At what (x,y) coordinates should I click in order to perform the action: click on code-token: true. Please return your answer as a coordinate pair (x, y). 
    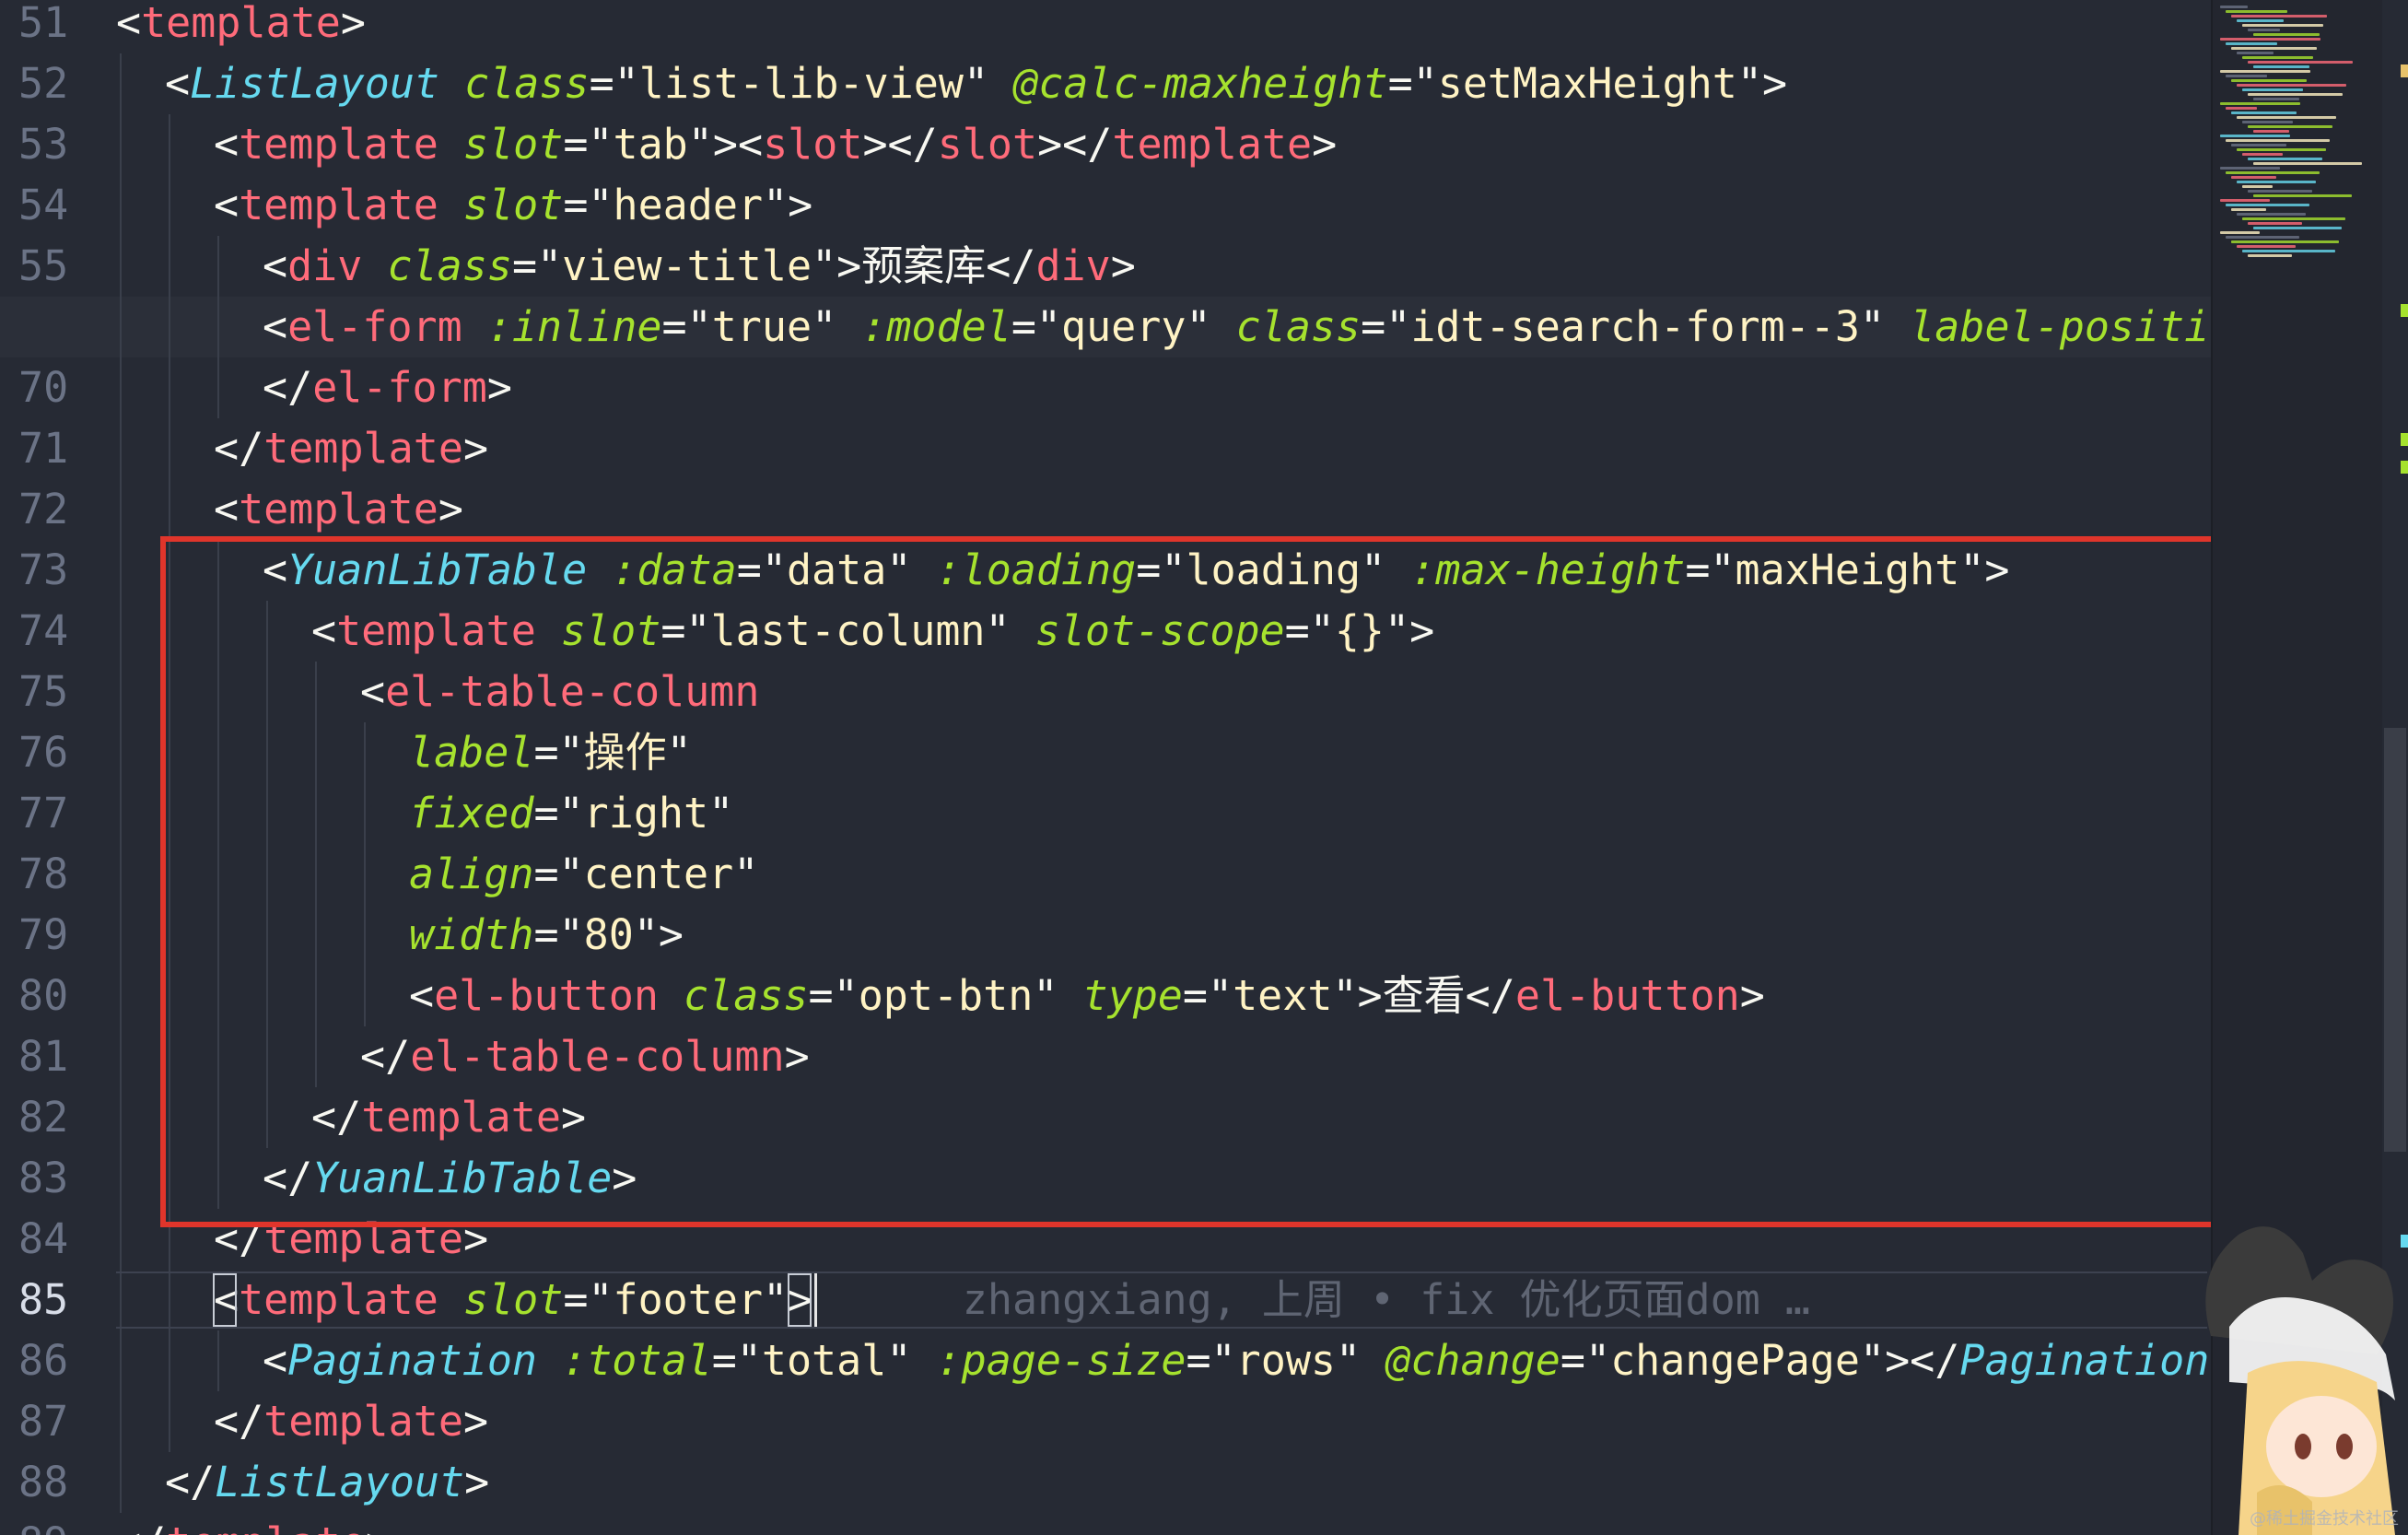
    Looking at the image, I should click on (762, 326).